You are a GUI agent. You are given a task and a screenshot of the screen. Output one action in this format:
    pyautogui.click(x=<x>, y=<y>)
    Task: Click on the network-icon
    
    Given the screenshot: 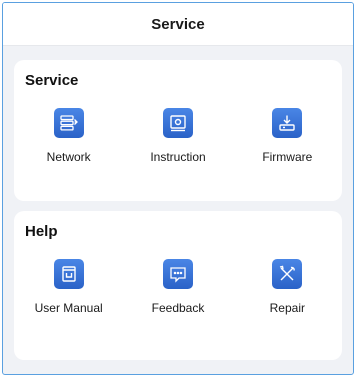 What is the action you would take?
    pyautogui.click(x=68, y=123)
    